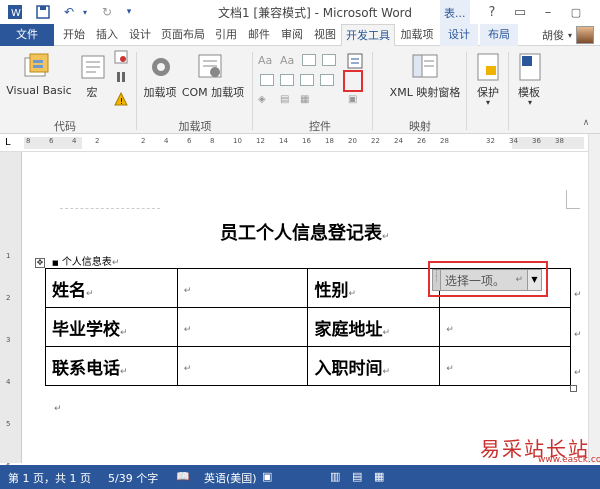 Image resolution: width=600 pixels, height=489 pixels. Describe the element at coordinates (111, 327) in the screenshot. I see `table-cell: 毕业学校↵` at that location.